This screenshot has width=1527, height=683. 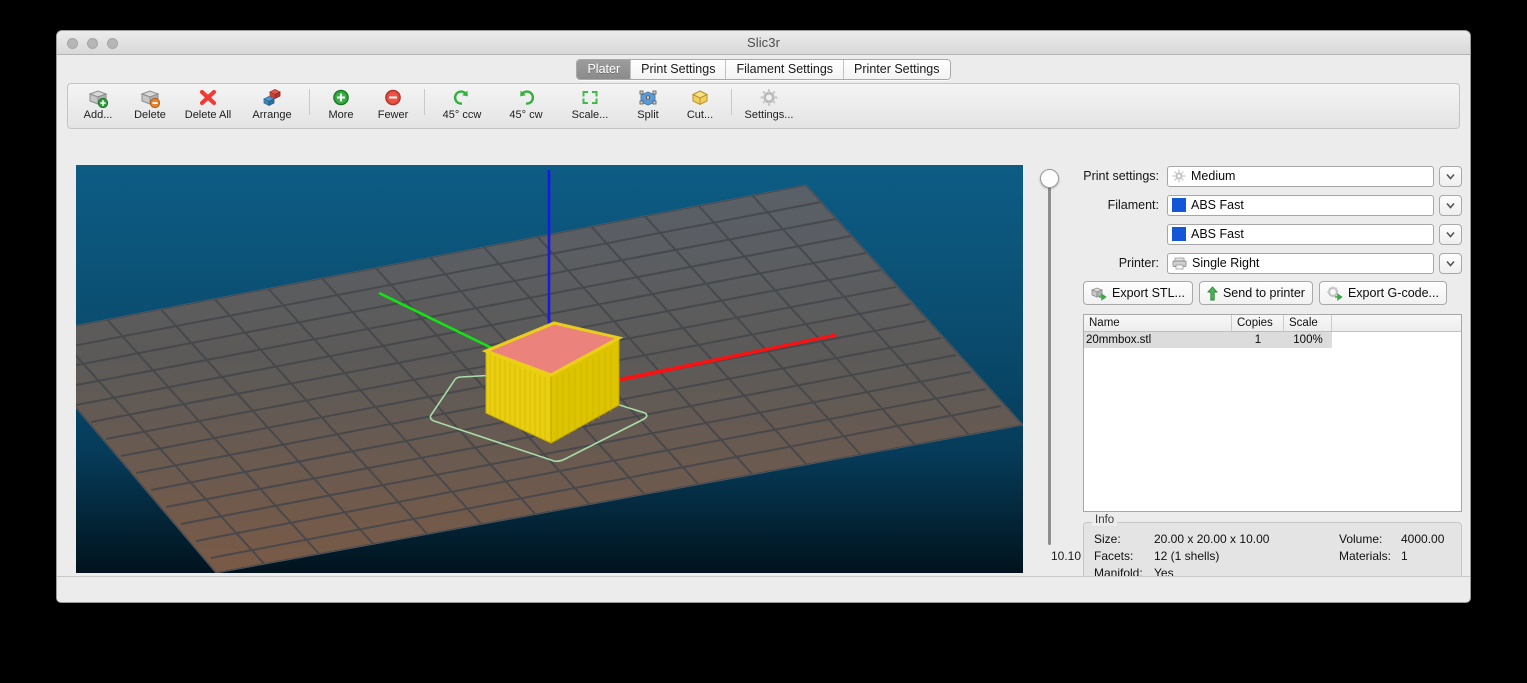 I want to click on printer-dropdown-button, so click(x=1450, y=263).